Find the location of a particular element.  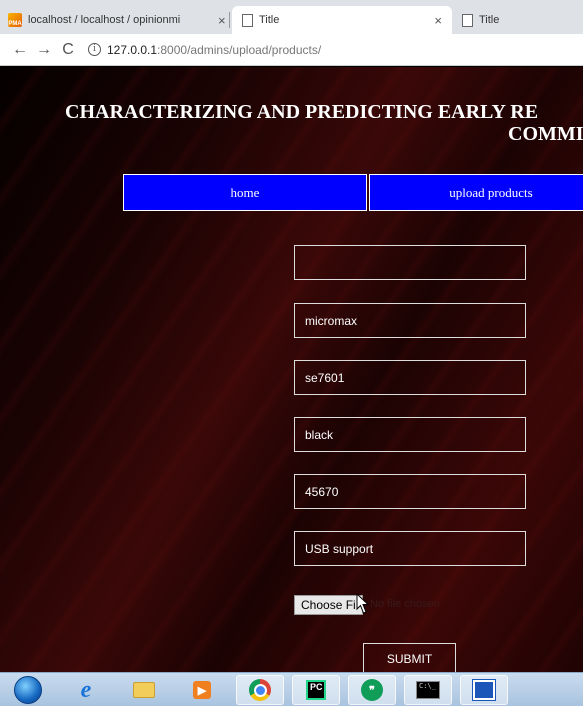

taskbar: e ▶ PC ❞ C:\_ is located at coordinates (291, 689).